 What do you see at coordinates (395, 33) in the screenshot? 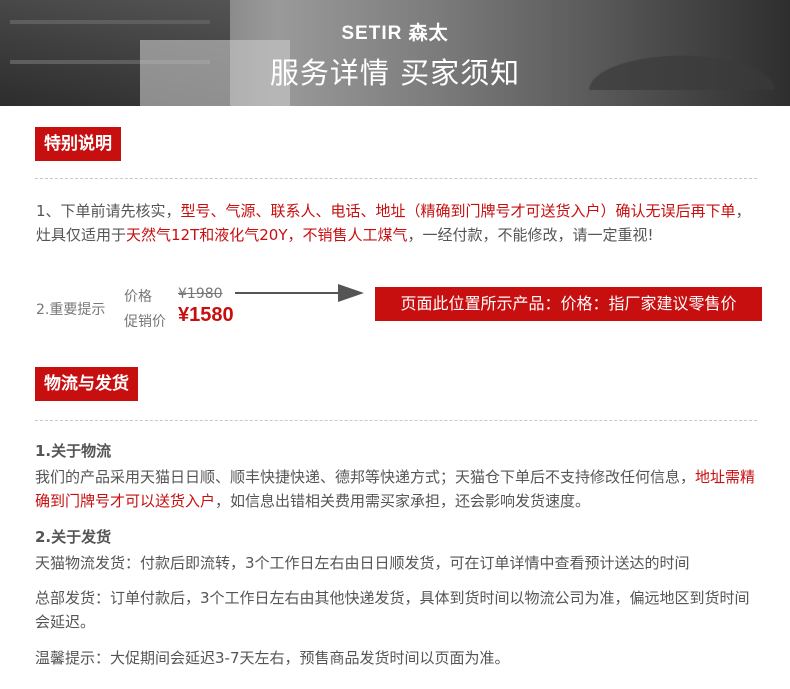
I see `brand-logo: SETIR 森太` at bounding box center [395, 33].